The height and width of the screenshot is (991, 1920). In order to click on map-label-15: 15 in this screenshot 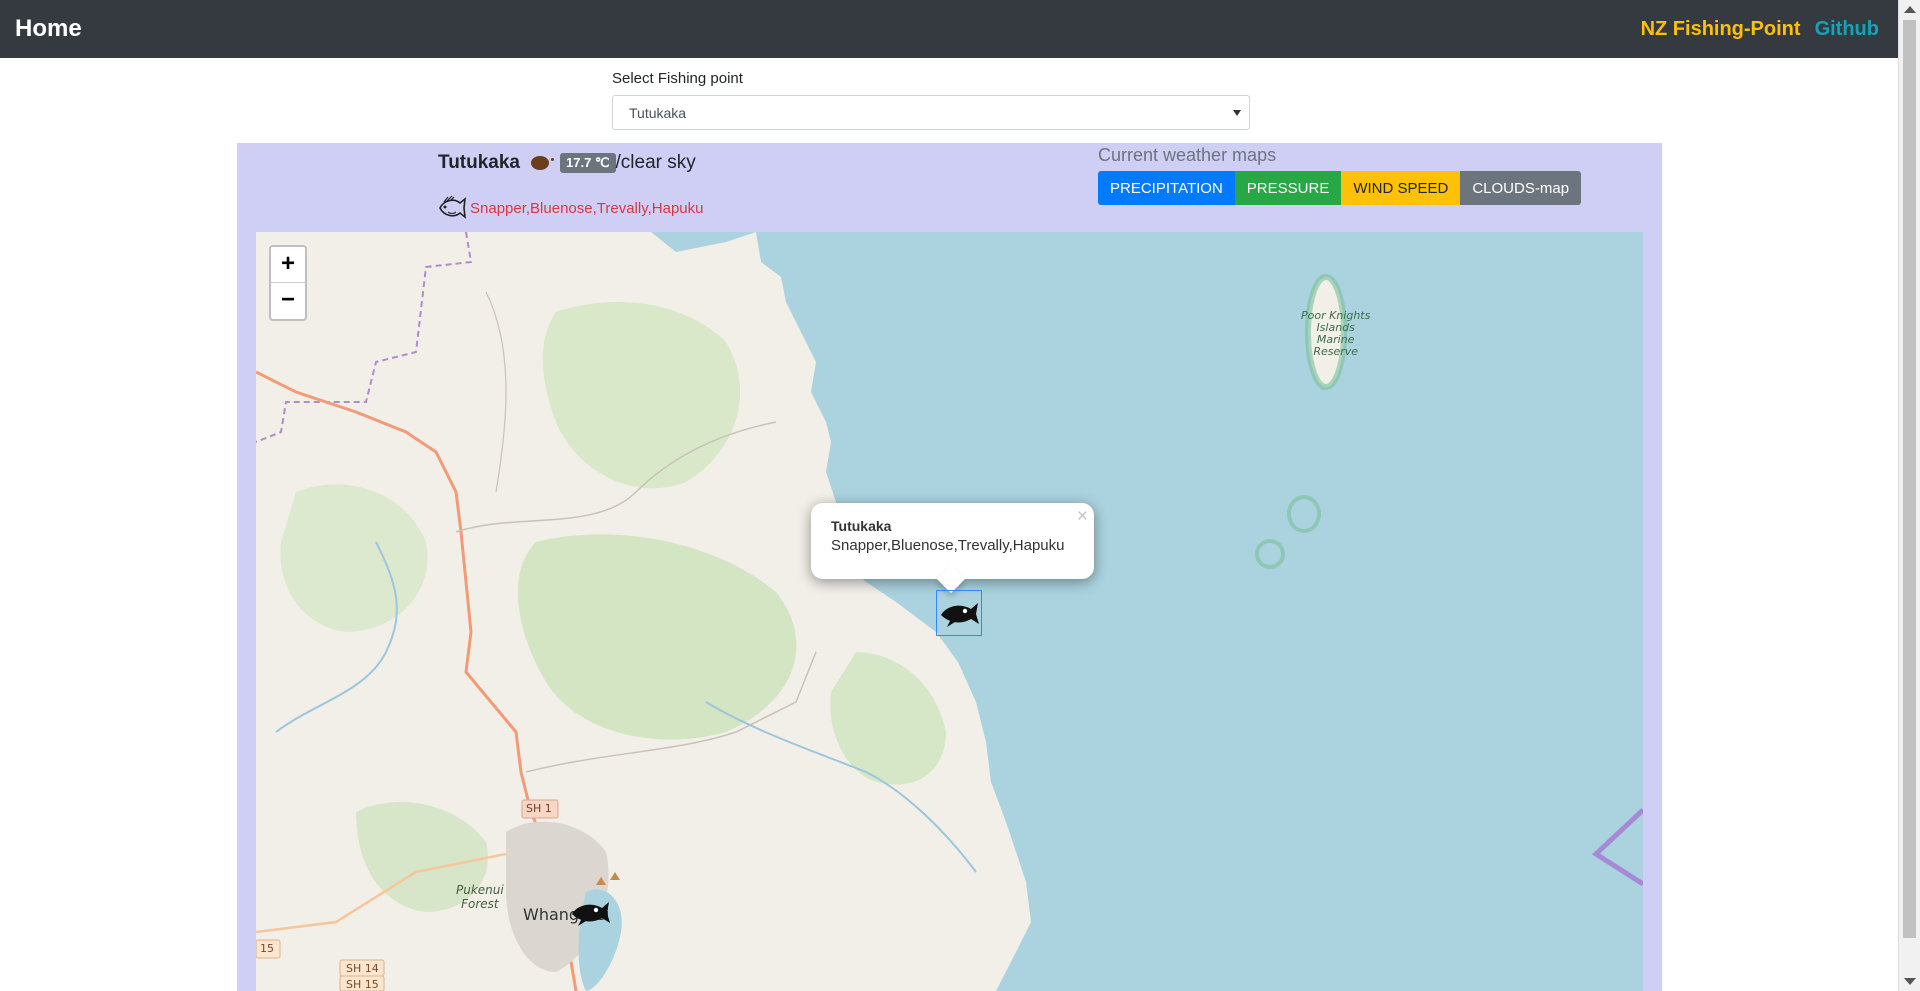, I will do `click(267, 948)`.